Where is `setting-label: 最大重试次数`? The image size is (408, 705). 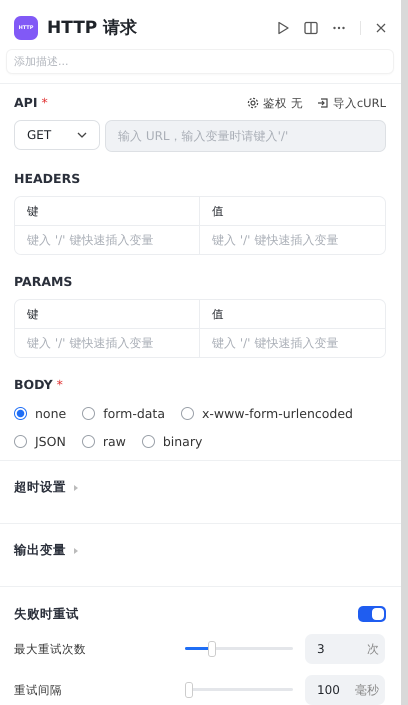 setting-label: 最大重试次数 is located at coordinates (50, 649).